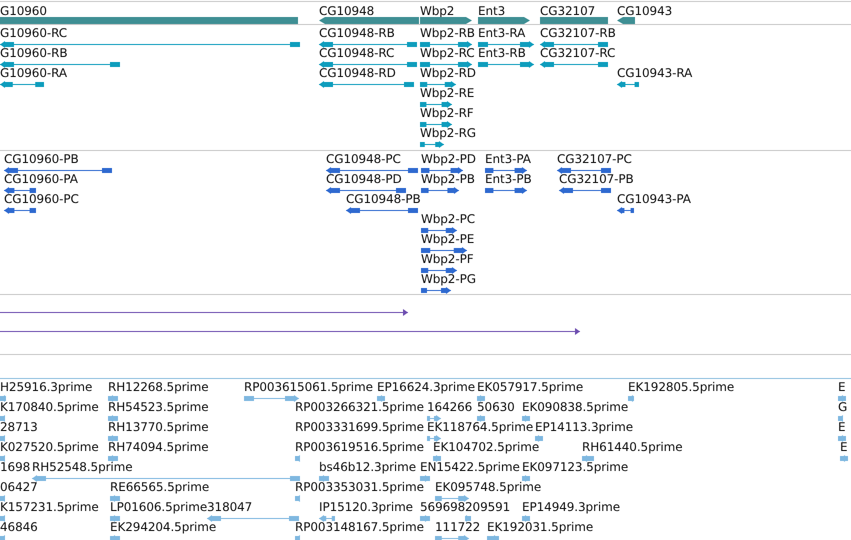  I want to click on feature-label: CG10948, so click(346, 11).